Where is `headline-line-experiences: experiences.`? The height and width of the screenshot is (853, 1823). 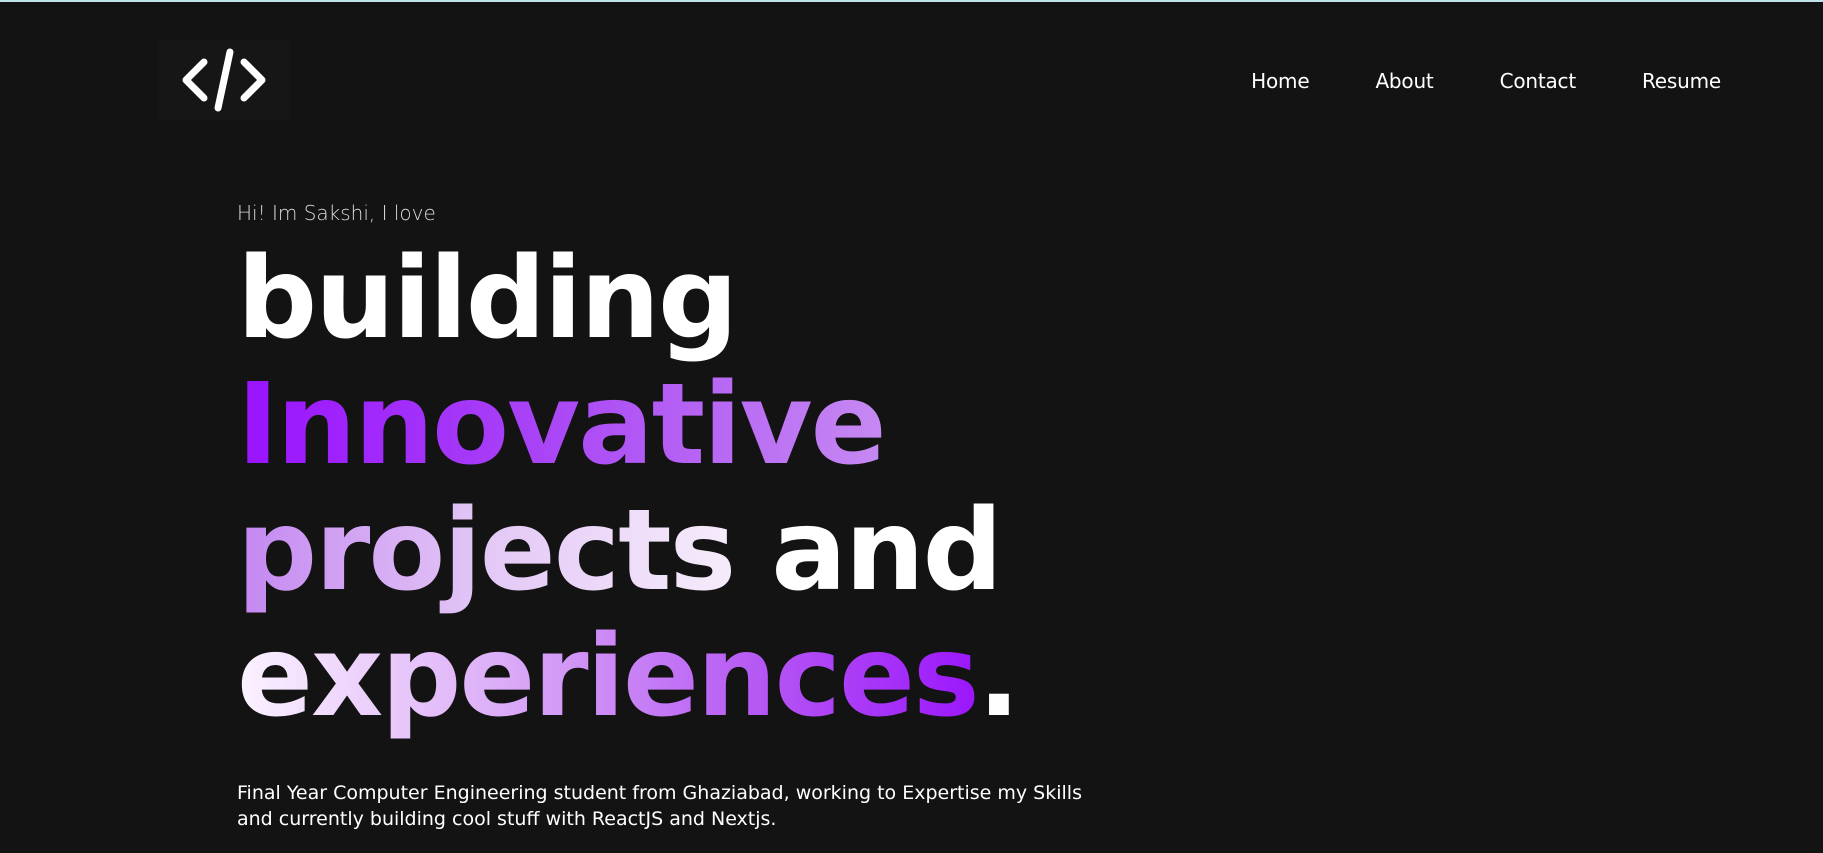 headline-line-experiences: experiences. is located at coordinates (787, 677).